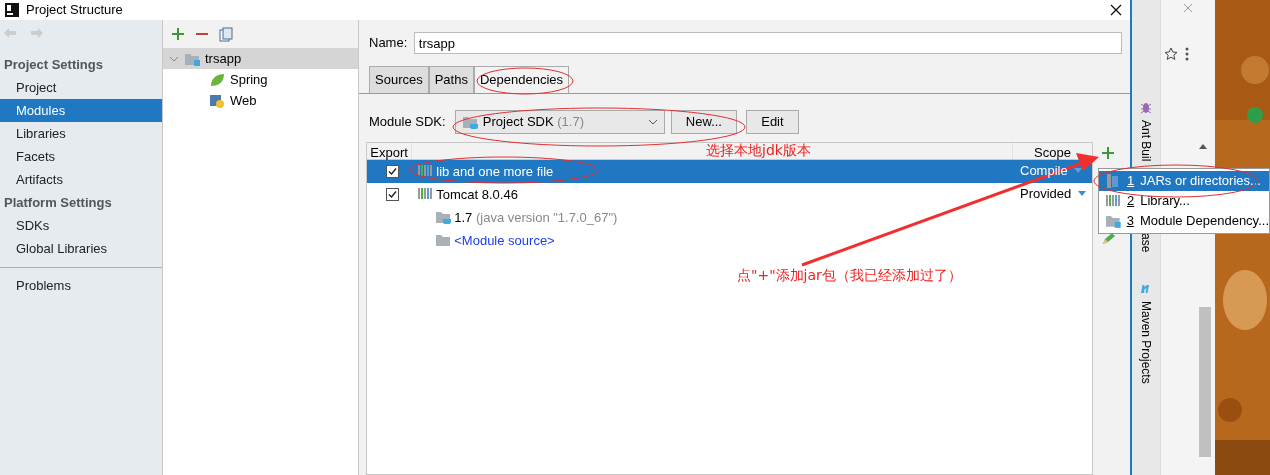 The image size is (1270, 475). What do you see at coordinates (1116, 10) in the screenshot?
I see `close-icon` at bounding box center [1116, 10].